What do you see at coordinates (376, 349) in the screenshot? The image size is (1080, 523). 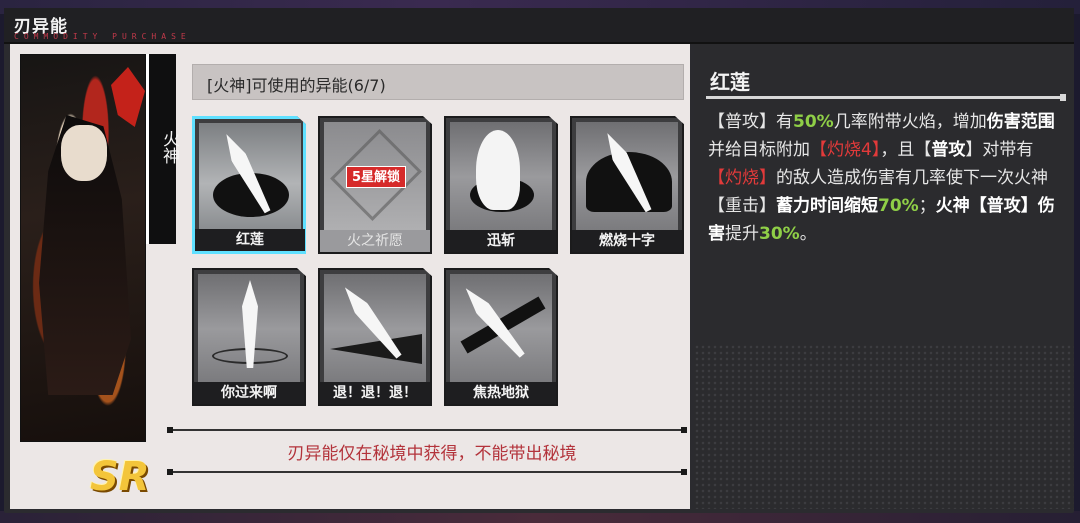 I see `dark-streak-shape` at bounding box center [376, 349].